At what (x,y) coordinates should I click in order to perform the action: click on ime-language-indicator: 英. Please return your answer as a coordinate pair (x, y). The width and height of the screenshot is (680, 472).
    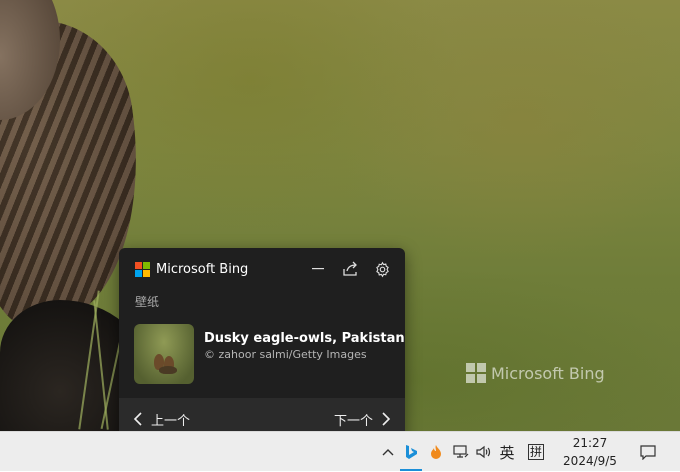
    Looking at the image, I should click on (507, 452).